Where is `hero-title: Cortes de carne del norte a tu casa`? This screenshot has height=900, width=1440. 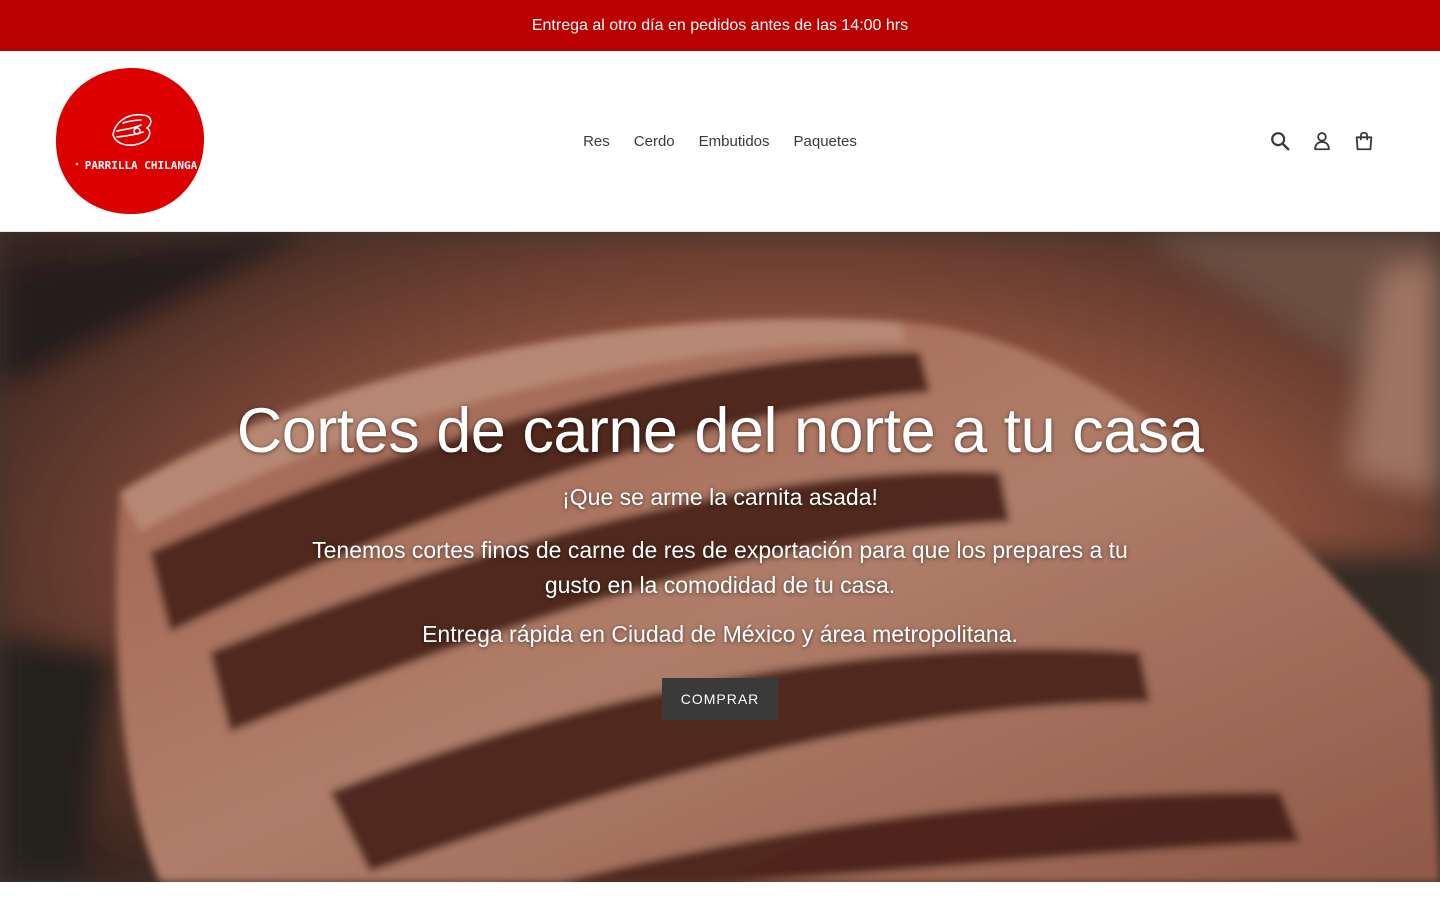 hero-title: Cortes de carne del norte a tu casa is located at coordinates (720, 431).